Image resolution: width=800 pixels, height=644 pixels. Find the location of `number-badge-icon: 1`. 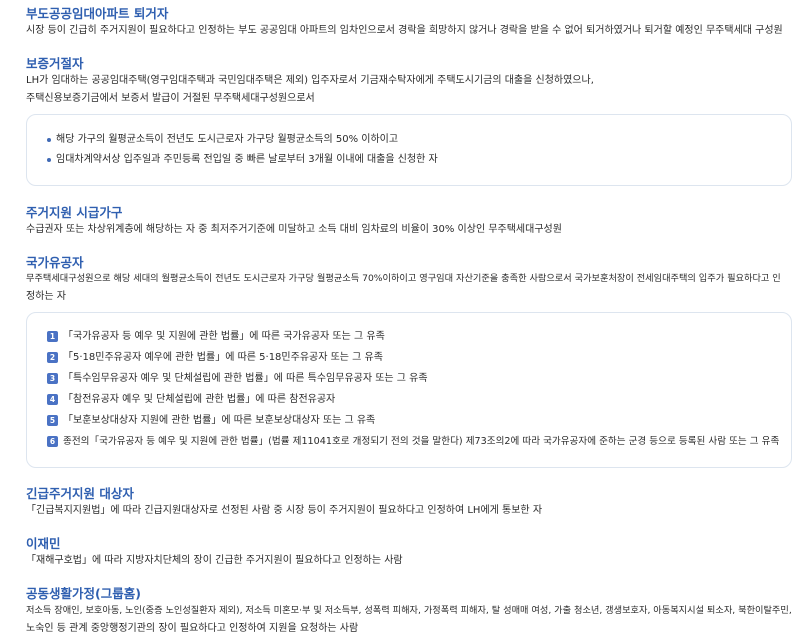

number-badge-icon: 1 is located at coordinates (52, 336).